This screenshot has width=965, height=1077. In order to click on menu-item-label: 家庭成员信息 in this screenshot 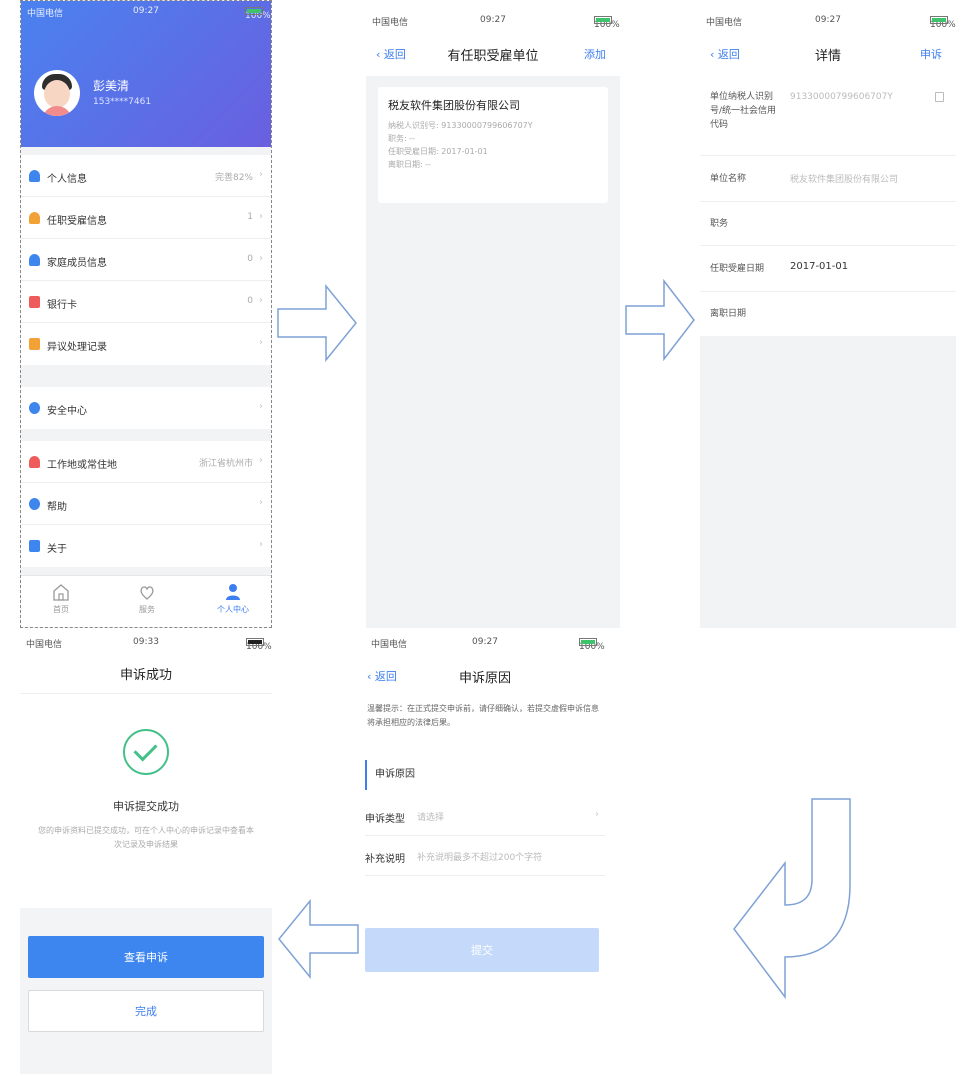, I will do `click(77, 263)`.